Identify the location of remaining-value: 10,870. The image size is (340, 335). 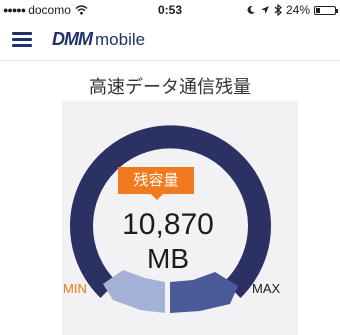
(168, 224).